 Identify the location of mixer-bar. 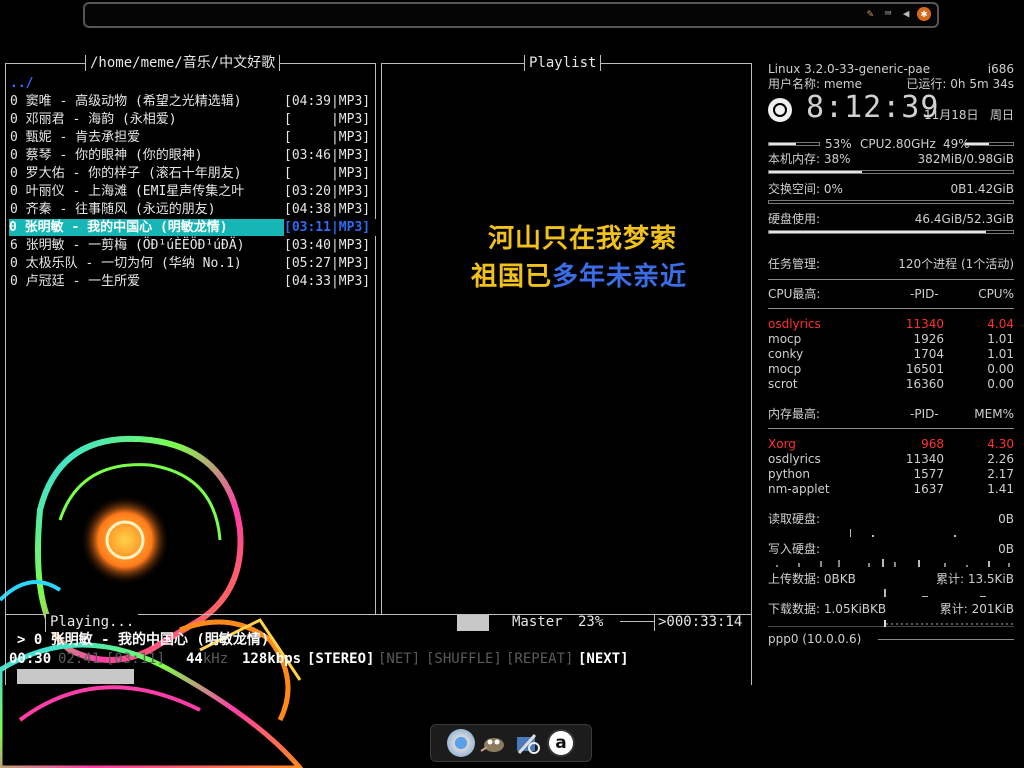
(473, 623).